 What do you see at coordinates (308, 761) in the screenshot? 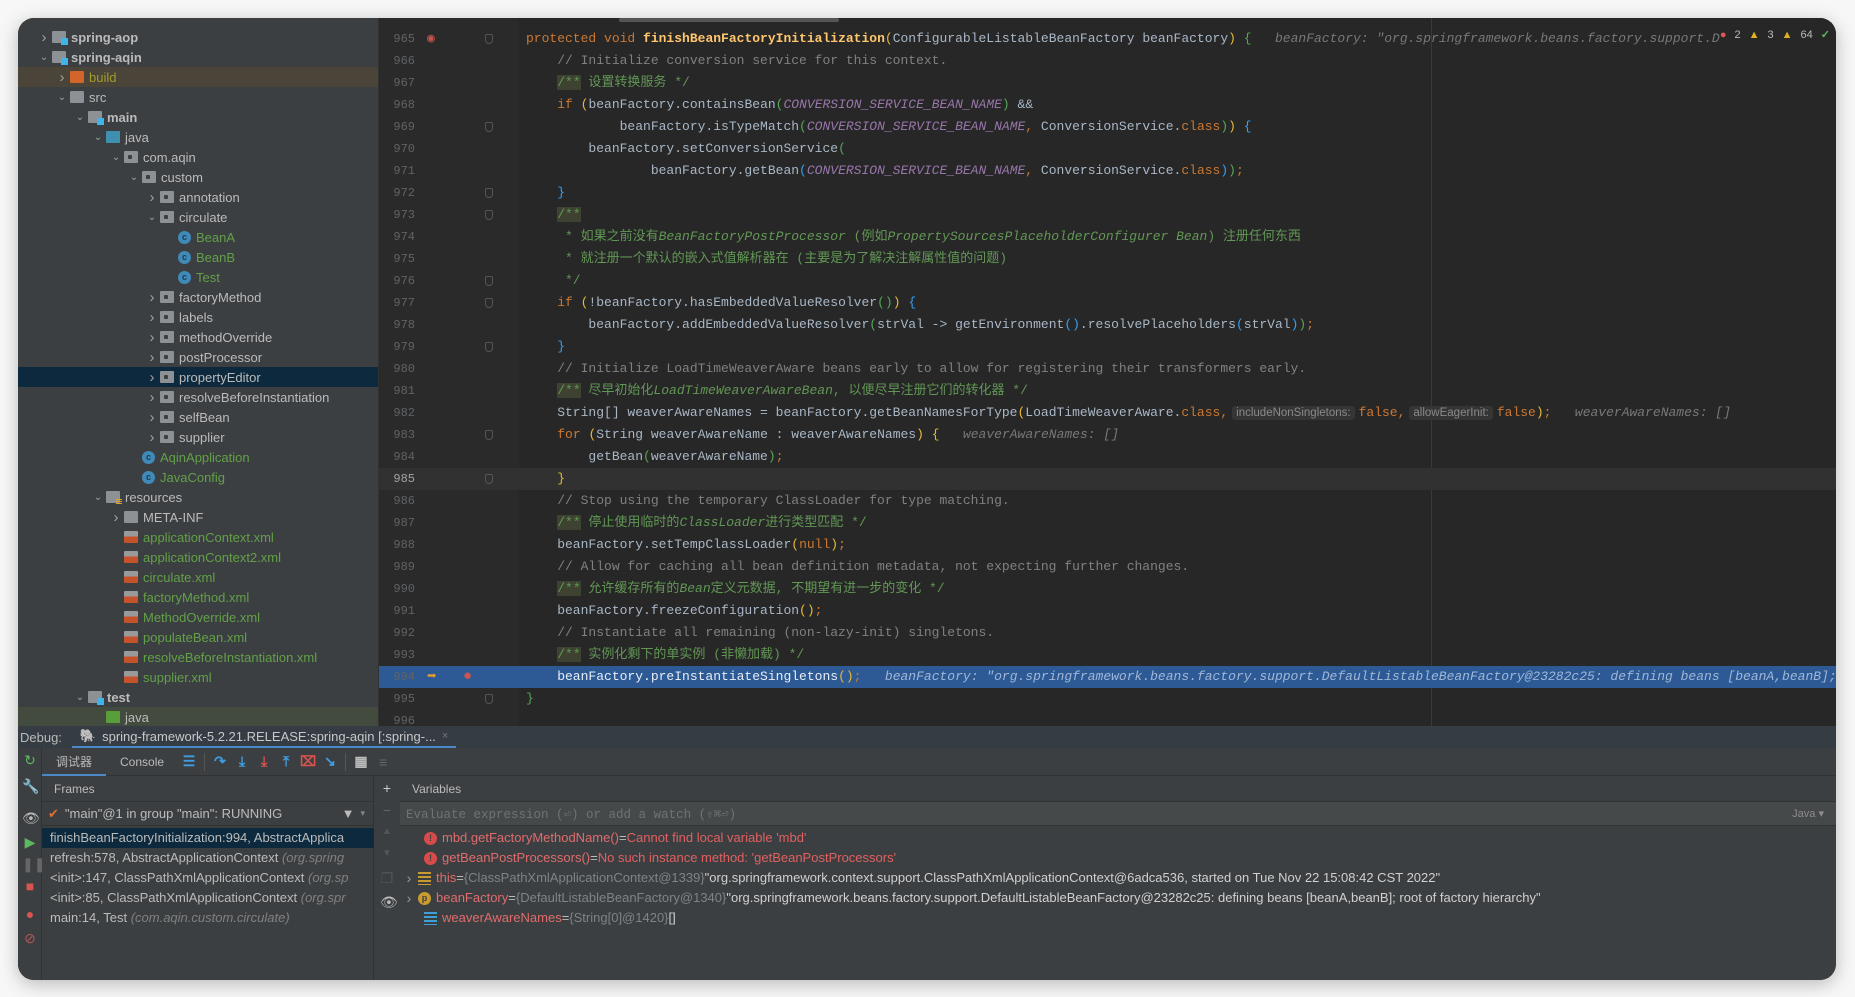
I see `drop-frame-icon: ⌧` at bounding box center [308, 761].